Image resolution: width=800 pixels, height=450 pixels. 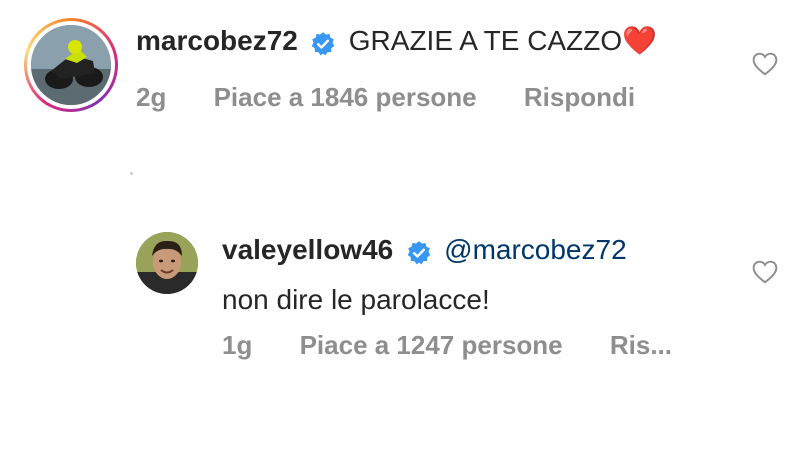 I want to click on comment-time: 2g, so click(x=151, y=97).